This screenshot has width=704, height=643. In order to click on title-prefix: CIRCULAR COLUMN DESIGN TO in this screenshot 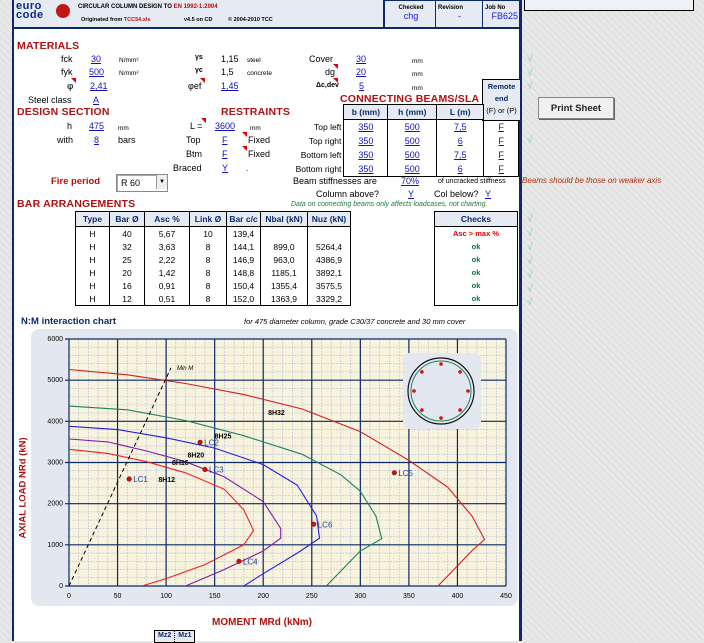, I will do `click(126, 7)`.